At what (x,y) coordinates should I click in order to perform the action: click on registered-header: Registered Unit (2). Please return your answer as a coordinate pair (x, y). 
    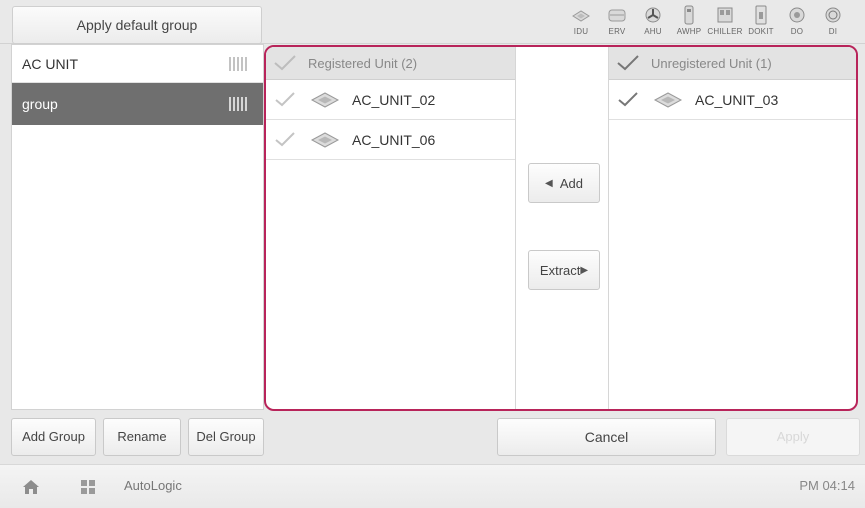
    Looking at the image, I should click on (390, 63).